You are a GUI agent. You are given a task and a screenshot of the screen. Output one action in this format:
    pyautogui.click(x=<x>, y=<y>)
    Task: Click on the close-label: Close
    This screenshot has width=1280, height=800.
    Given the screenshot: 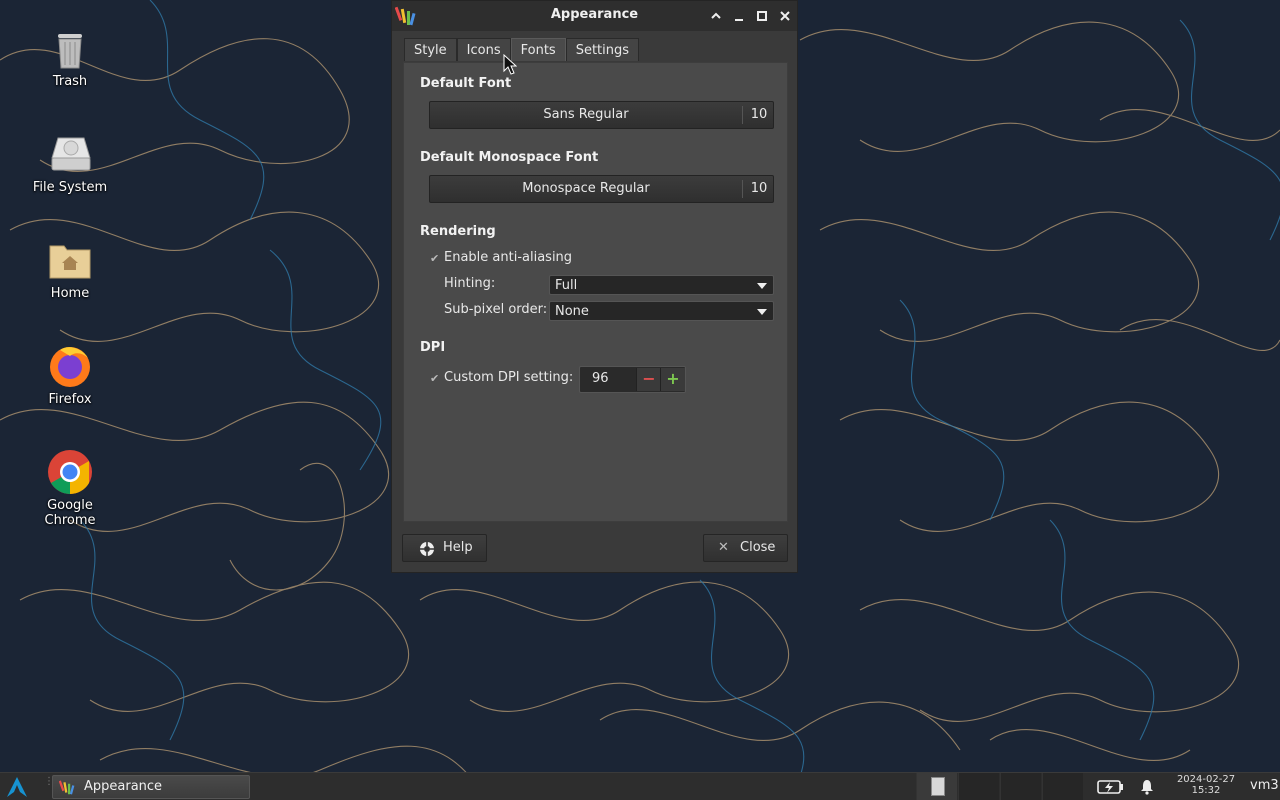 What is the action you would take?
    pyautogui.click(x=758, y=547)
    